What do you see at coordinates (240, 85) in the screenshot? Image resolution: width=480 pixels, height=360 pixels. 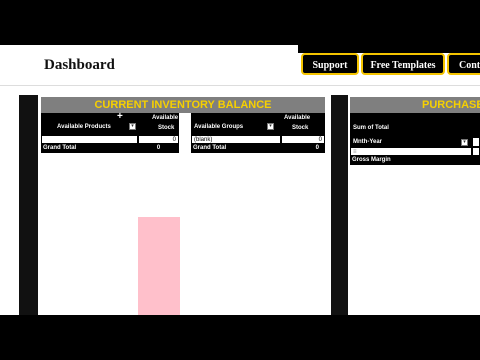 I see `header-divider` at bounding box center [240, 85].